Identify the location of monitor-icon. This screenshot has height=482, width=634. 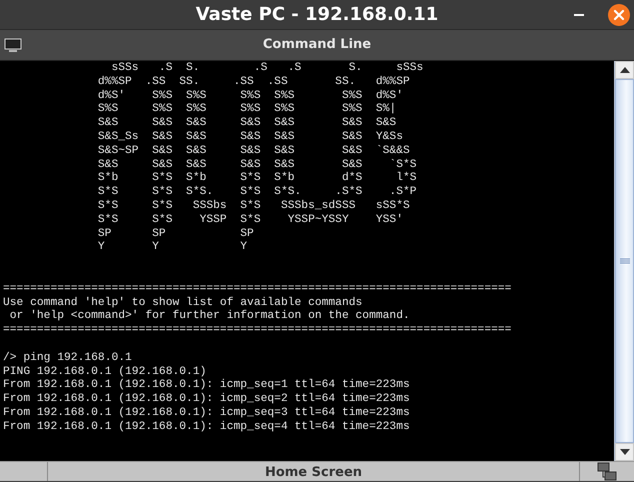
(13, 45).